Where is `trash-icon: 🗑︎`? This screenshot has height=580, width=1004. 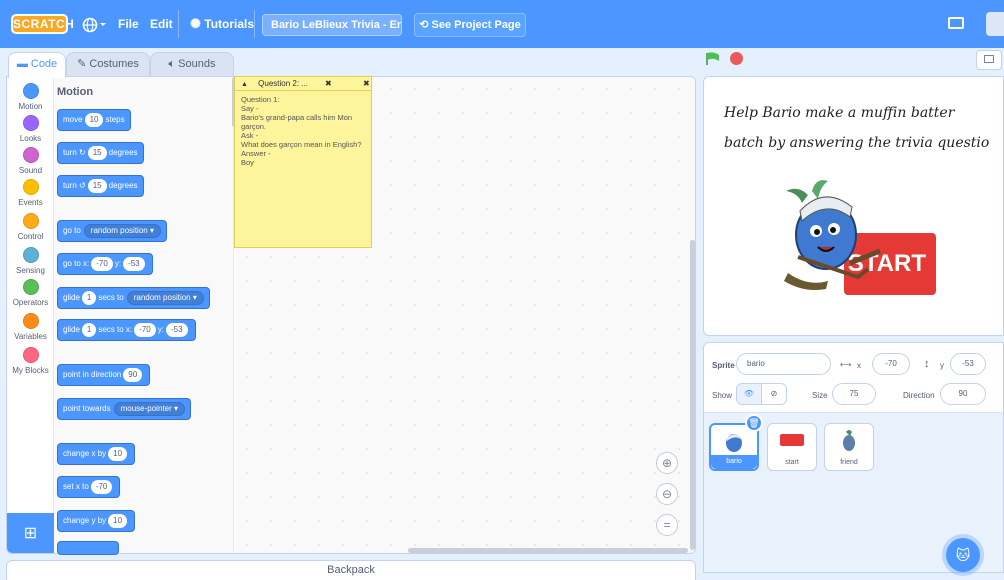 trash-icon: 🗑︎ is located at coordinates (754, 423).